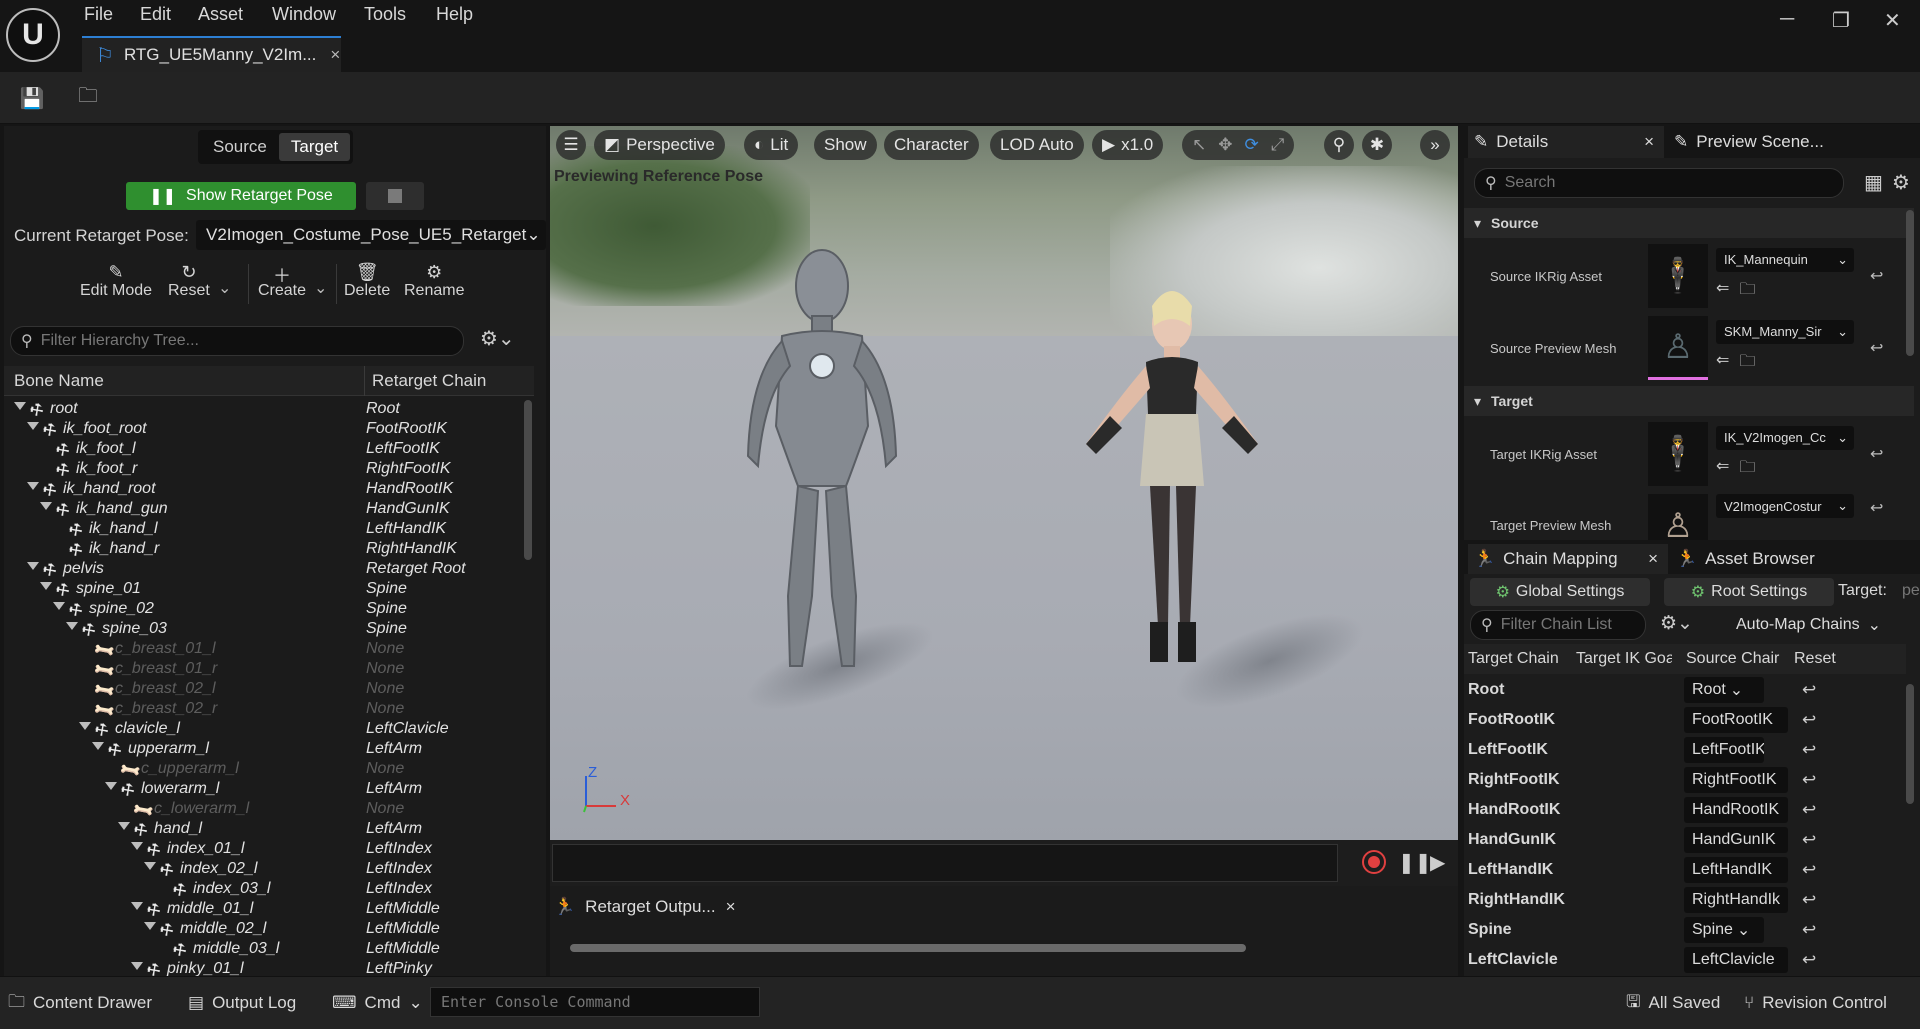  I want to click on tree-row: ⚒ pelvis Retarget Root, so click(264, 570).